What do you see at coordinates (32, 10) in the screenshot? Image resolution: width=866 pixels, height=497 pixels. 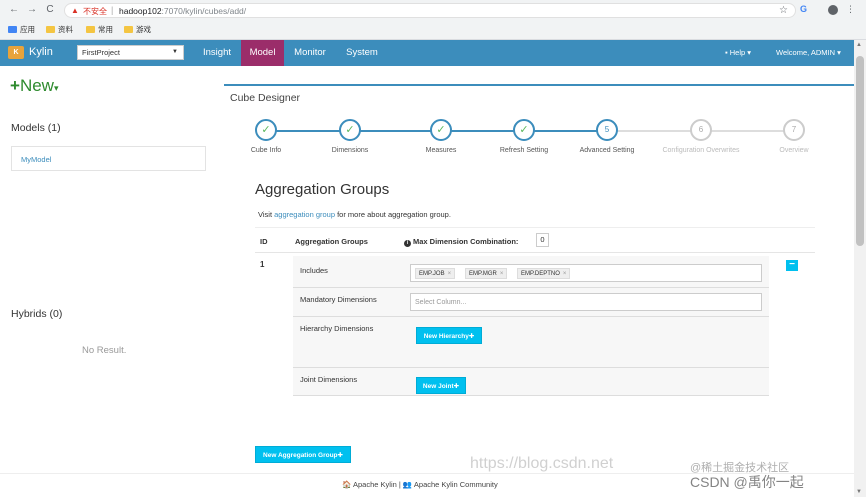 I see `forward-icon: →` at bounding box center [32, 10].